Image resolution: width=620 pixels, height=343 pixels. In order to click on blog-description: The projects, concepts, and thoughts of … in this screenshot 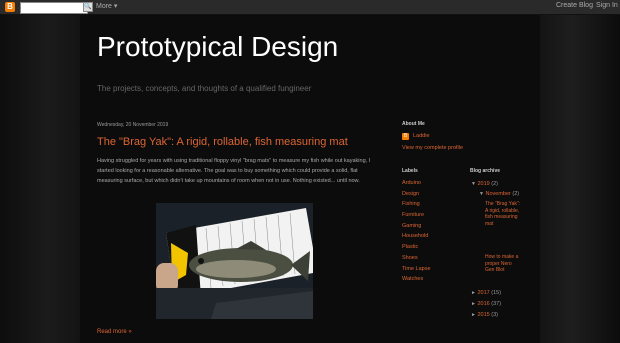, I will do `click(204, 88)`.